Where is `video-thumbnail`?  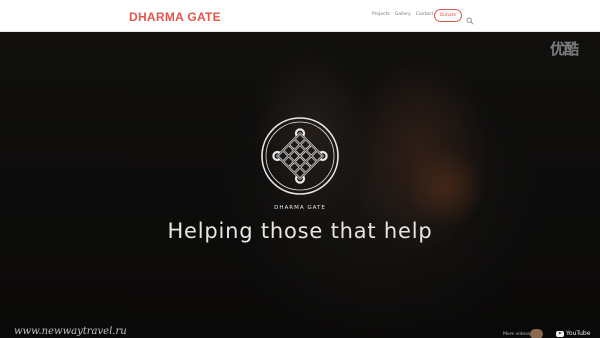 video-thumbnail is located at coordinates (536, 333).